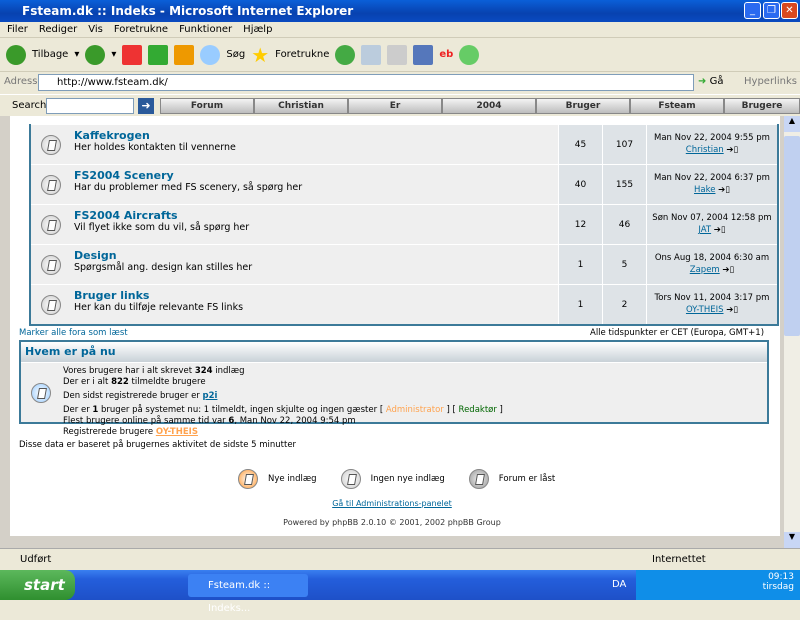  What do you see at coordinates (583, 106) in the screenshot?
I see `search-tab: Bruger` at bounding box center [583, 106].